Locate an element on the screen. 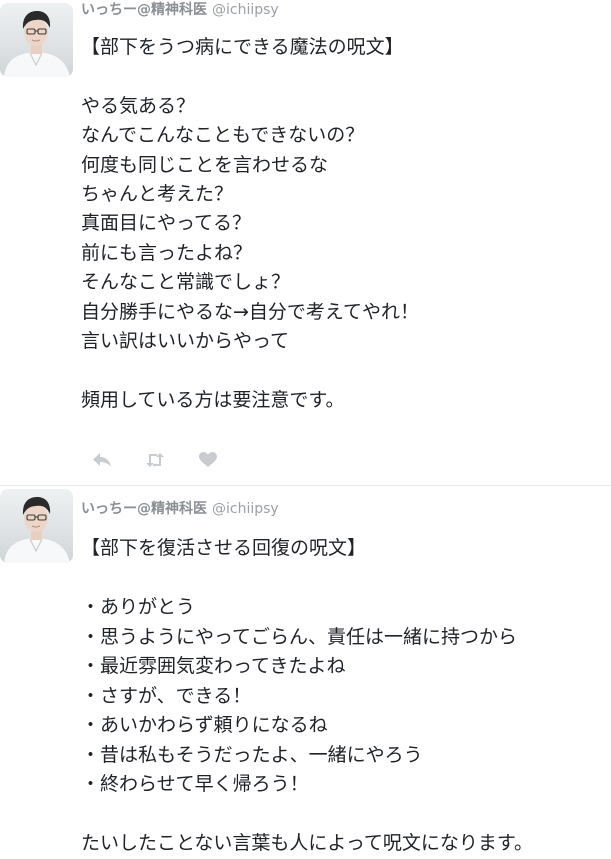  tweet-text-line: たいしたことない言葉も人によって呪文になります。 is located at coordinates (307, 843).